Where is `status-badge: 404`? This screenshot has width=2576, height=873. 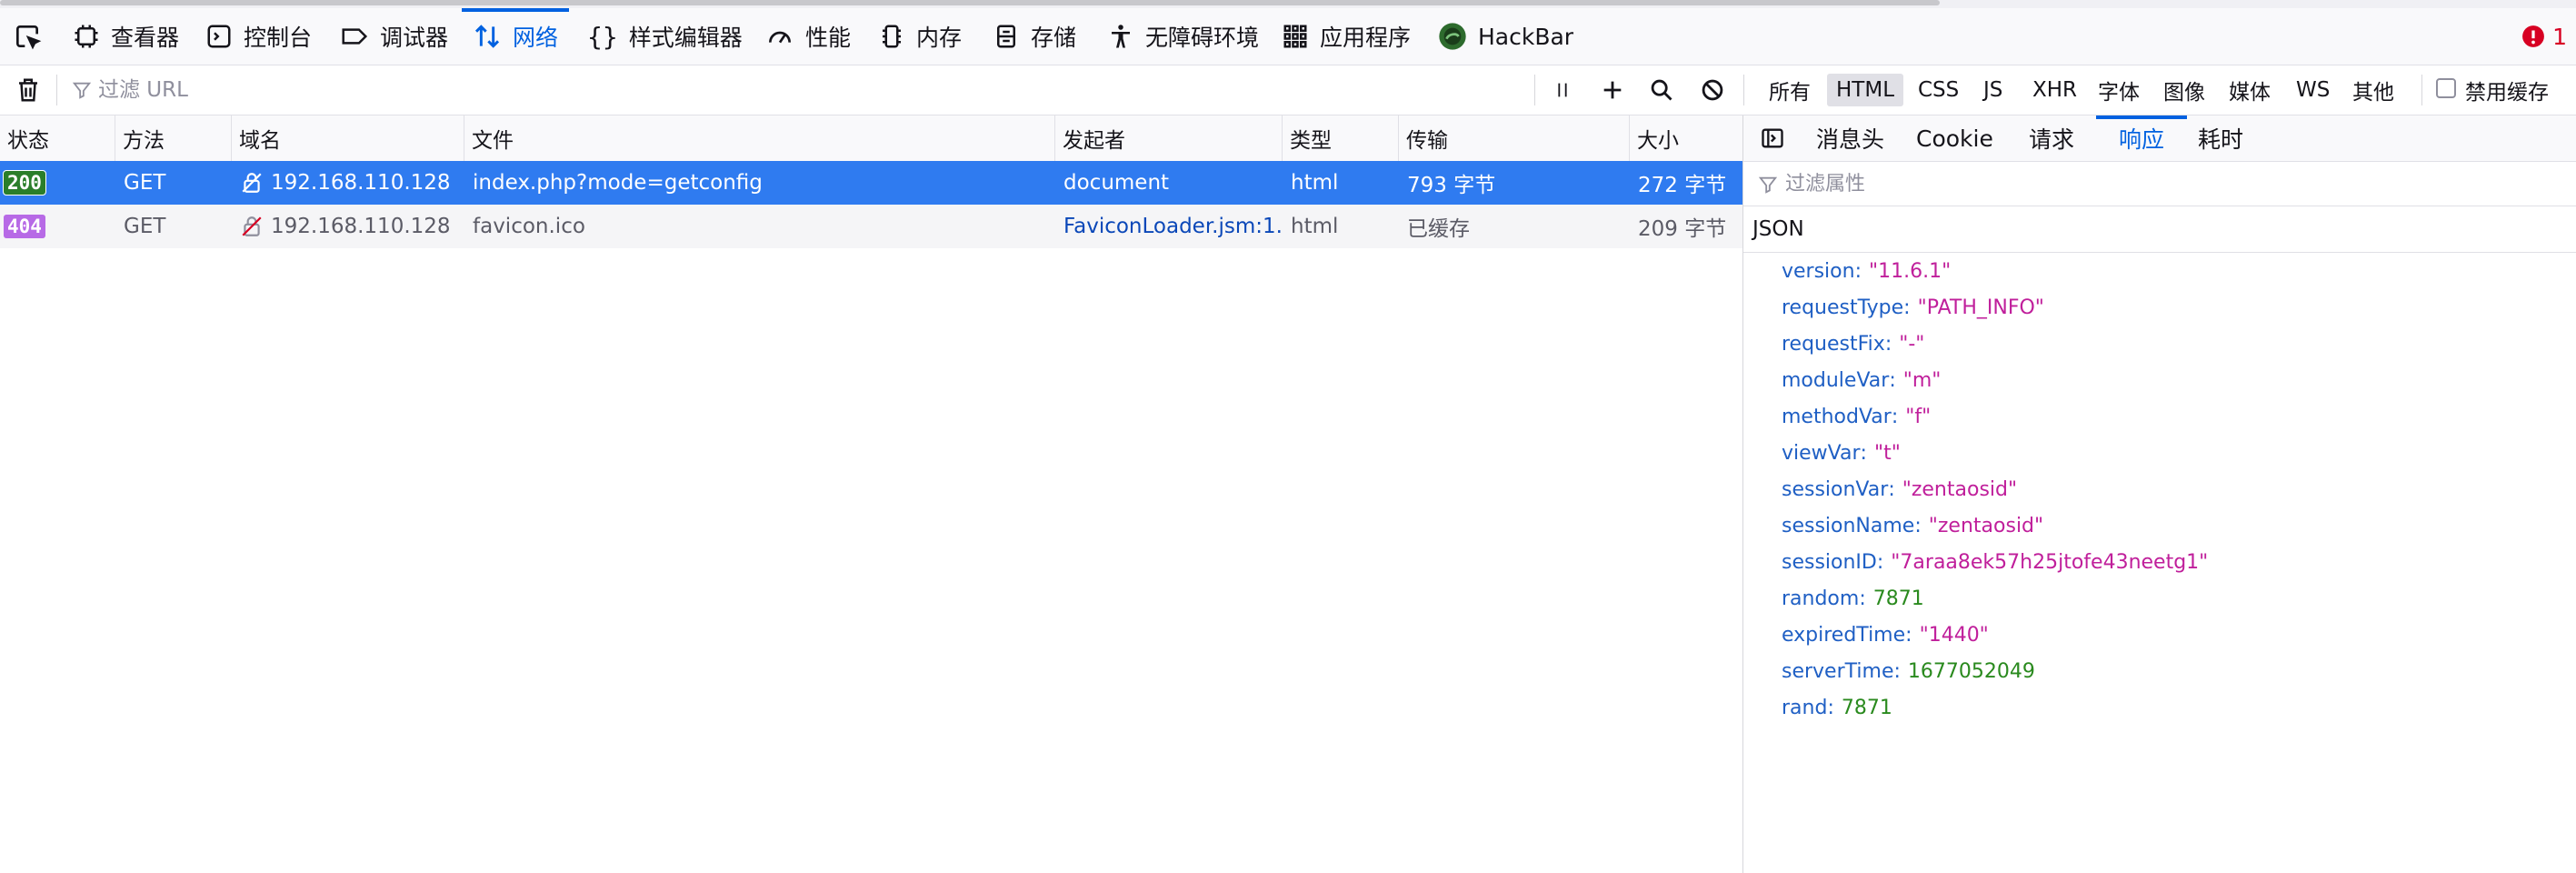
status-badge: 404 is located at coordinates (24, 227).